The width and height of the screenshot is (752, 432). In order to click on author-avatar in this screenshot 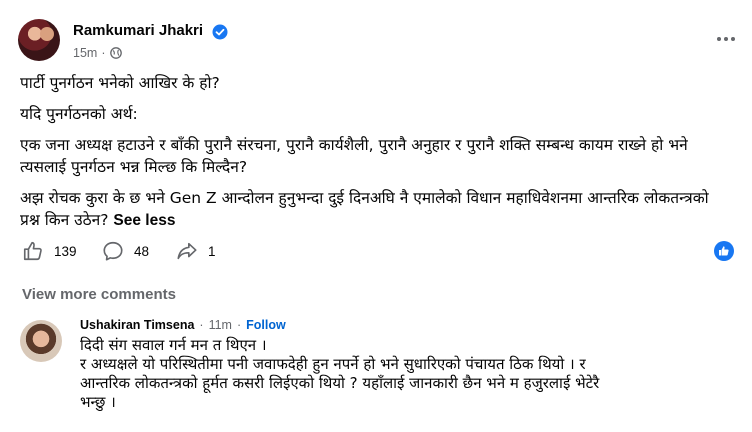, I will do `click(39, 40)`.